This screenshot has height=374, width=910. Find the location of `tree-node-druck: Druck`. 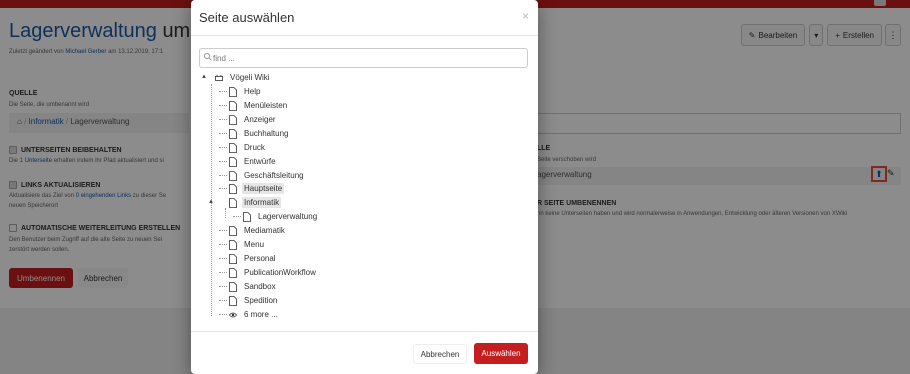

tree-node-druck: Druck is located at coordinates (243, 147).